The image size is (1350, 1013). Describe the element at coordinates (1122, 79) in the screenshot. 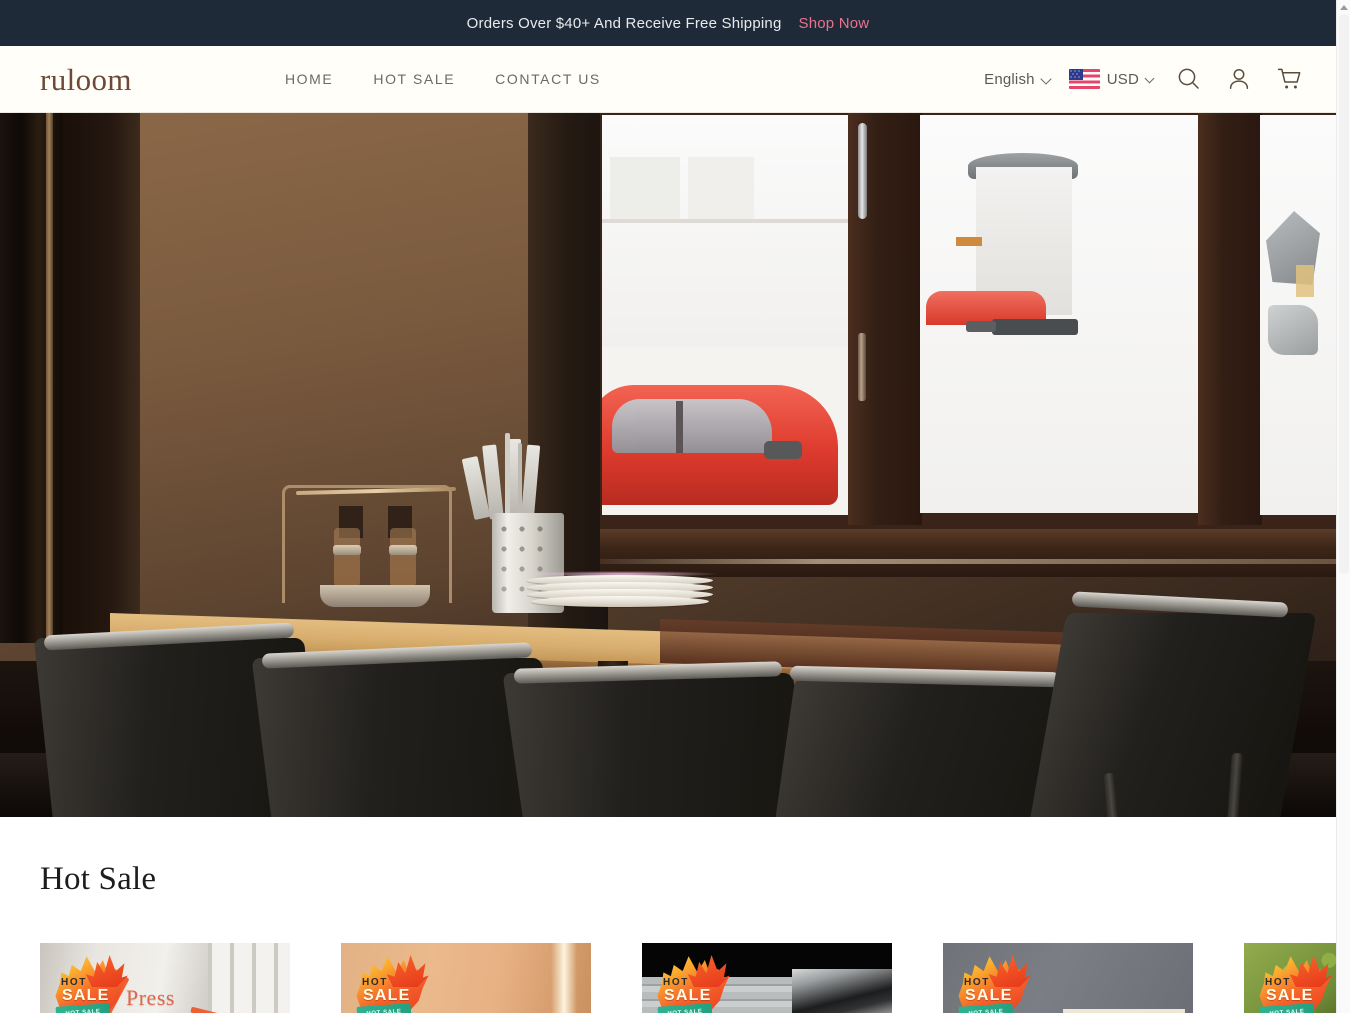

I see `currency-value: USD` at that location.